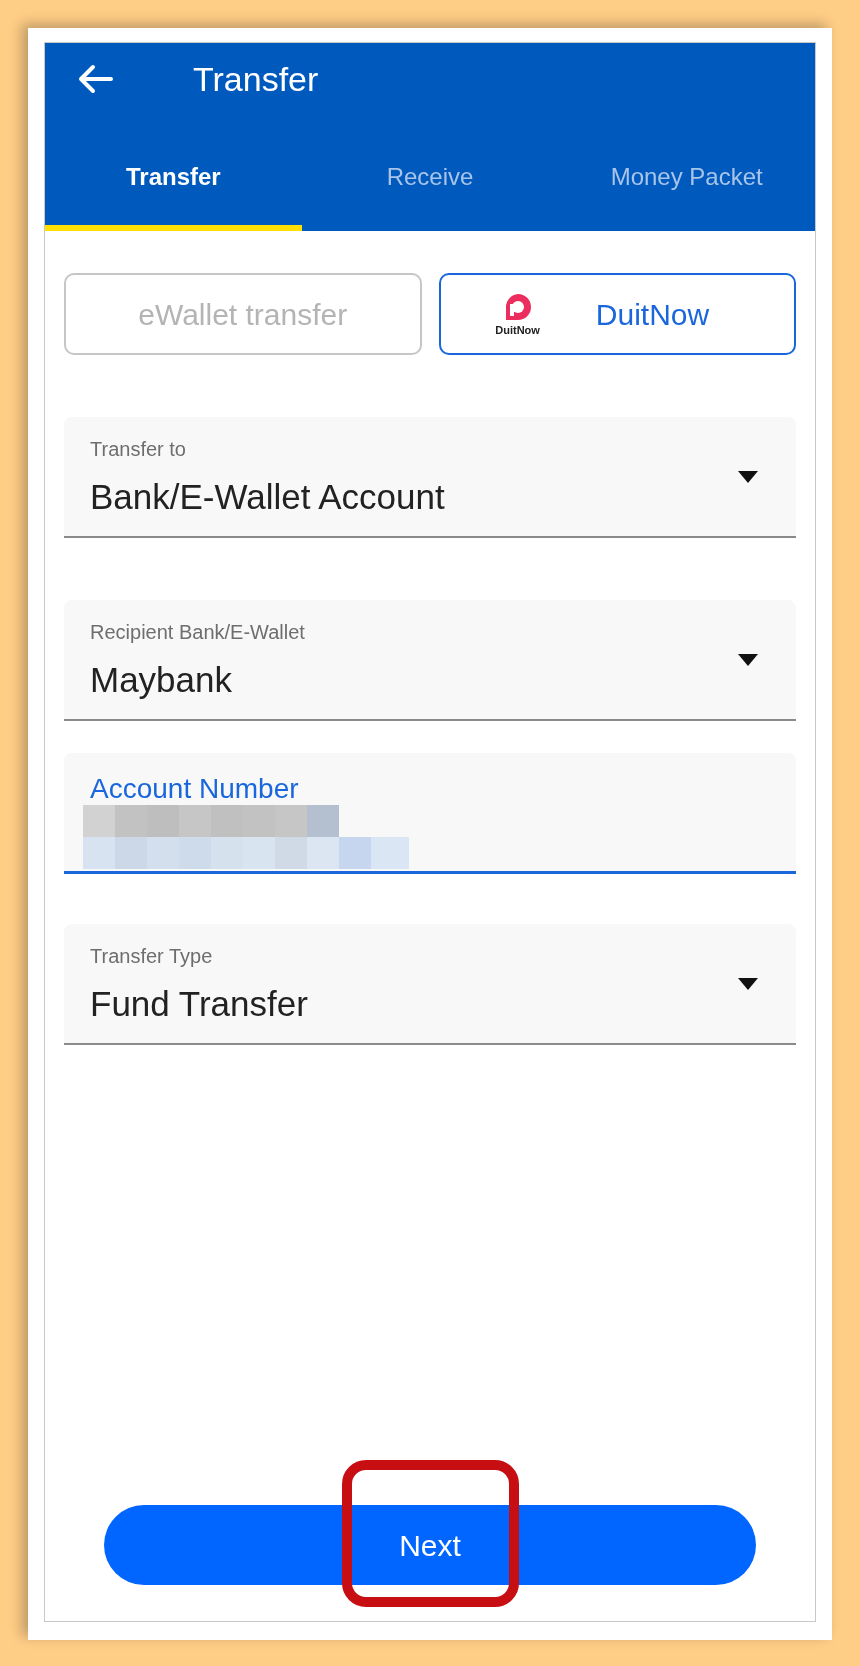 The width and height of the screenshot is (860, 1666). I want to click on tab: Transfer, so click(173, 188).